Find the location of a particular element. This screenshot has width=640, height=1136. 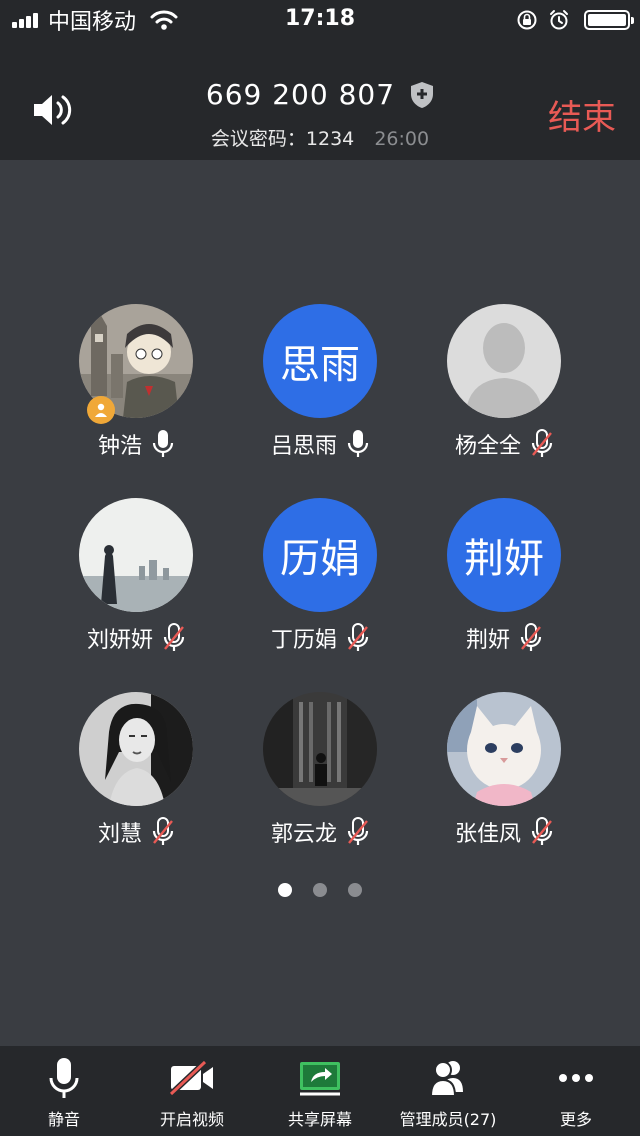

participant-label: 杨全全 is located at coordinates (504, 444).